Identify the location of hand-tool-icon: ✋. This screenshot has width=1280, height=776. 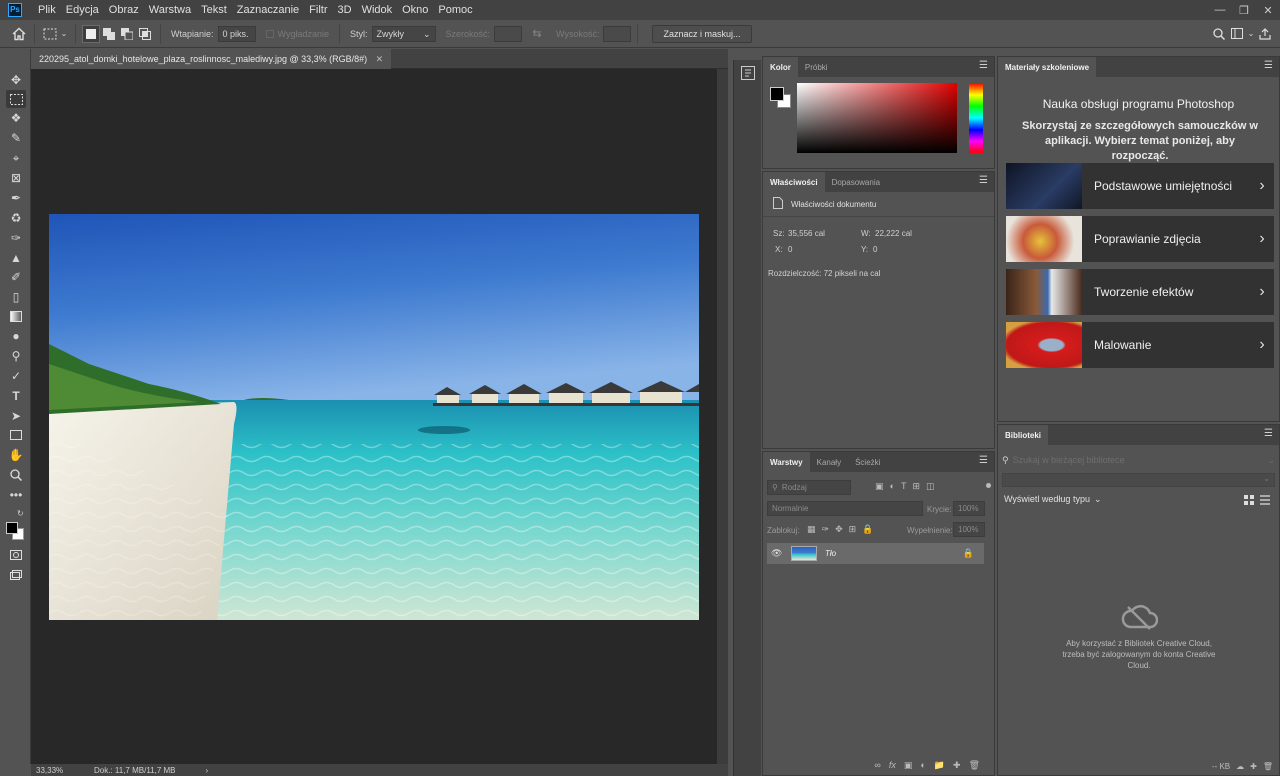
(16, 455).